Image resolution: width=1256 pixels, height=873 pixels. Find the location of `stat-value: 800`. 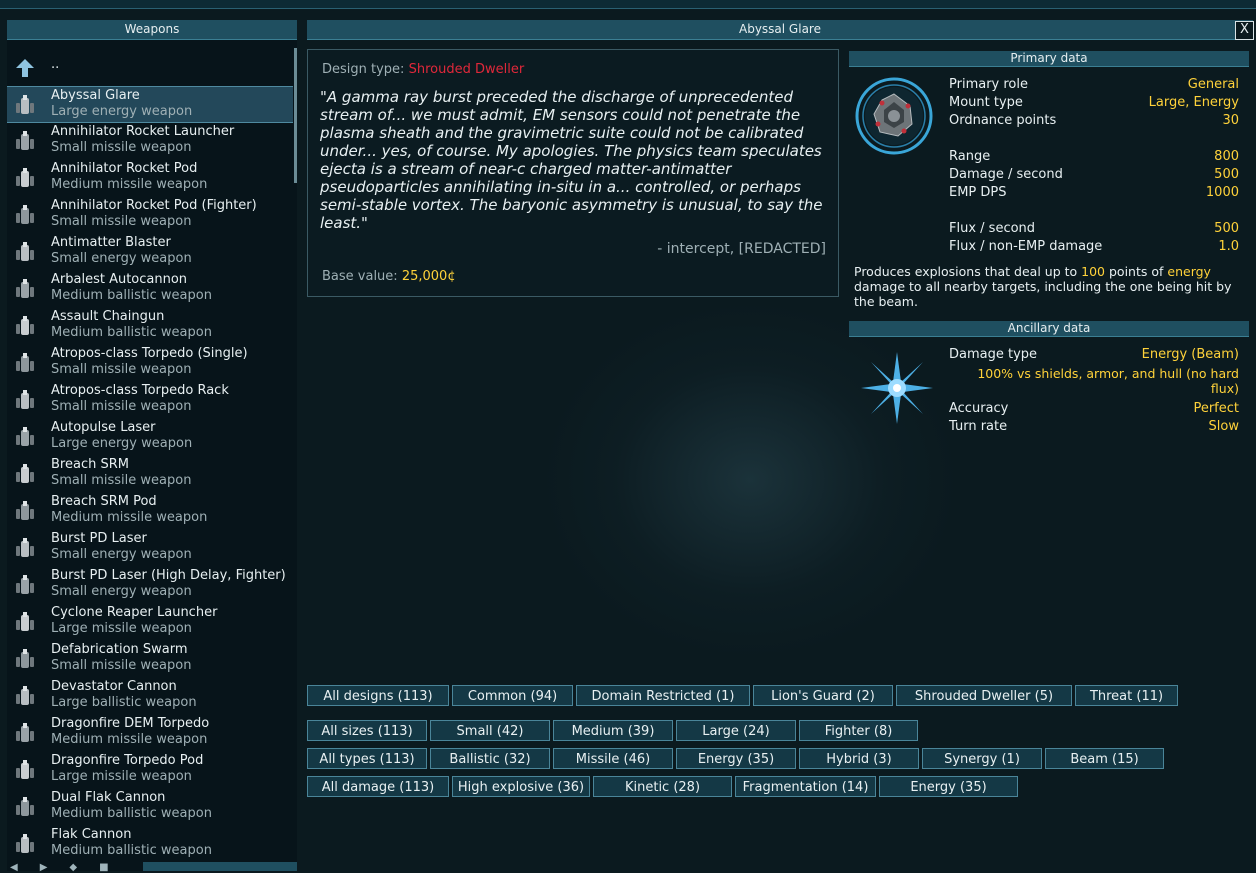

stat-value: 800 is located at coordinates (1226, 156).